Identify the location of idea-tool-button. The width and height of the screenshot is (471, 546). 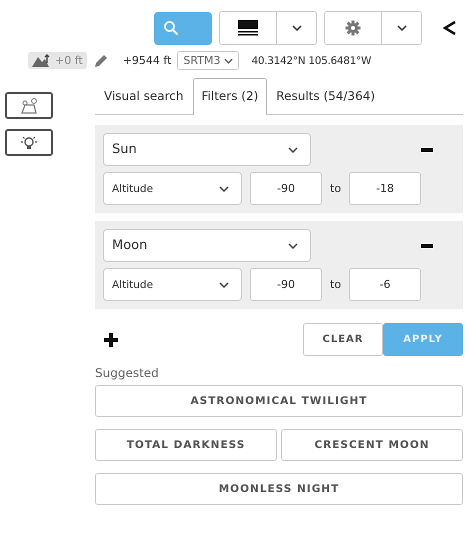
(28, 142).